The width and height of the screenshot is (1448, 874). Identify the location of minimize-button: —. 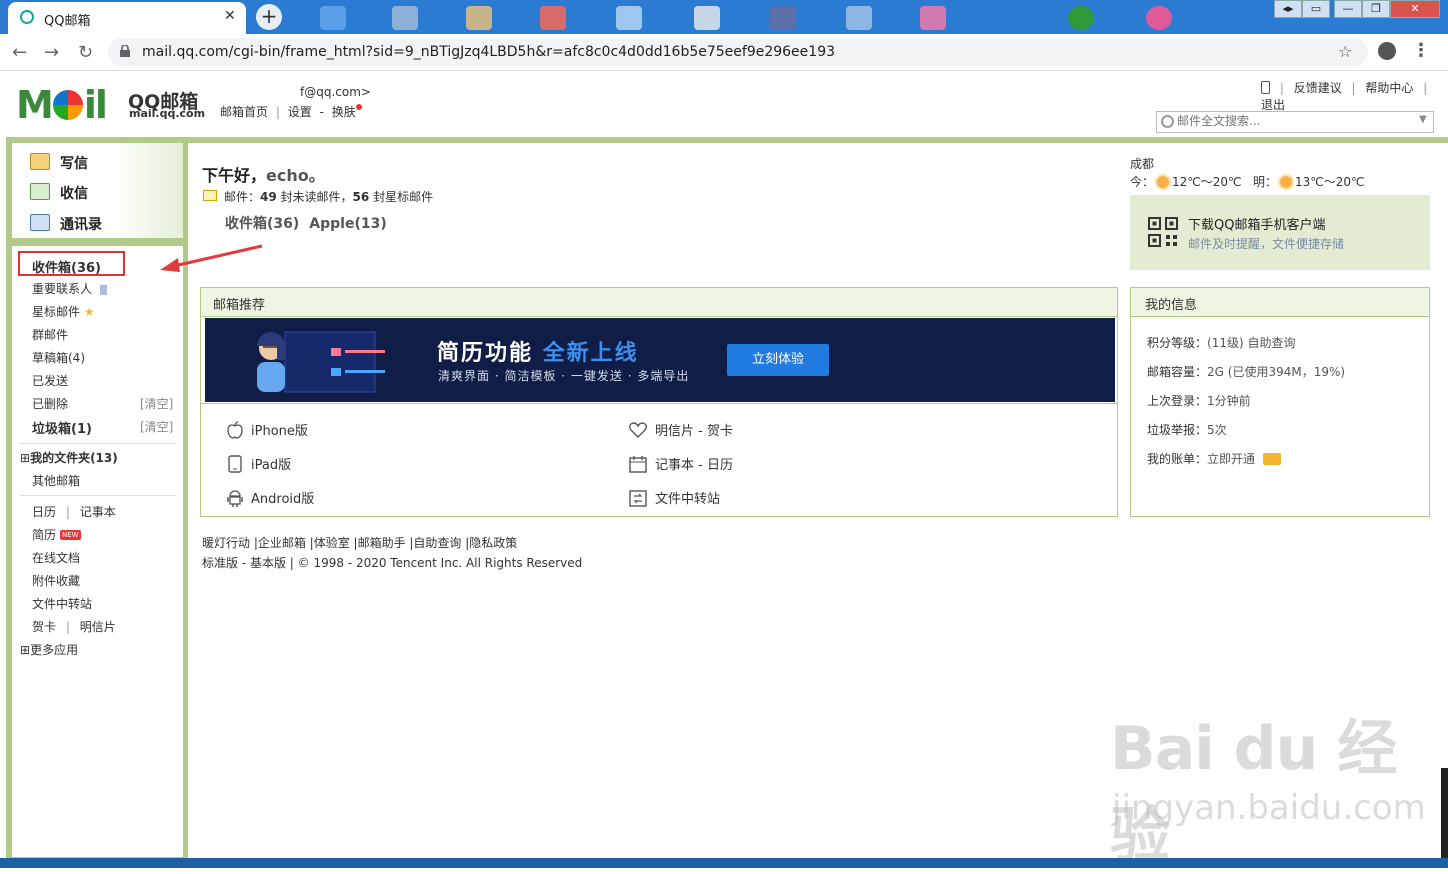
(1348, 9).